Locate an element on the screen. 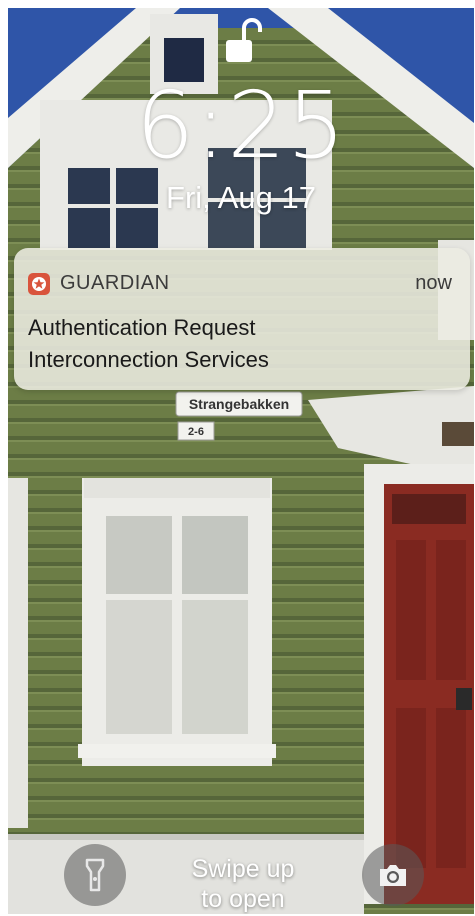  unlocked-padlock-icon is located at coordinates (243, 40).